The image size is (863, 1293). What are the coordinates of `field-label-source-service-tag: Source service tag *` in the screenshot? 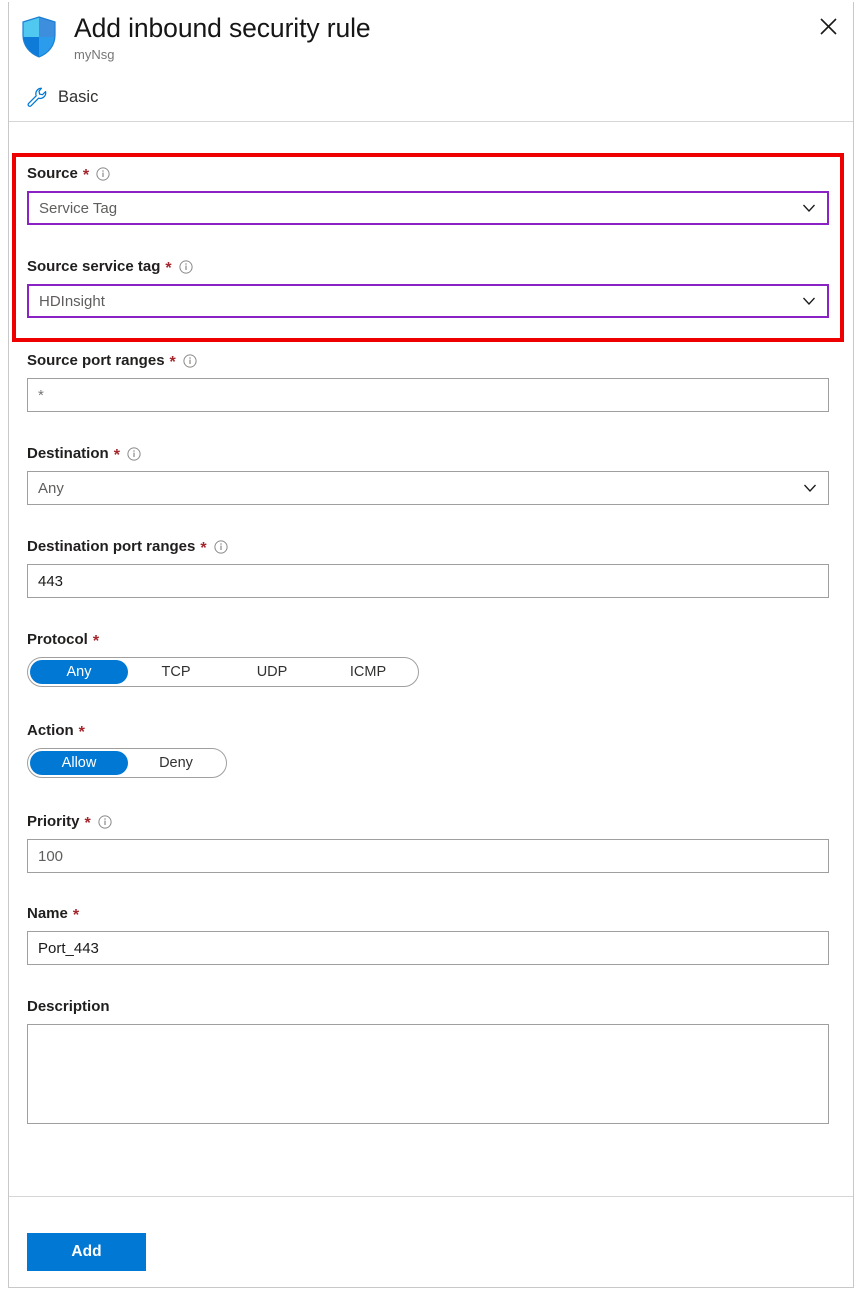 It's located at (432, 267).